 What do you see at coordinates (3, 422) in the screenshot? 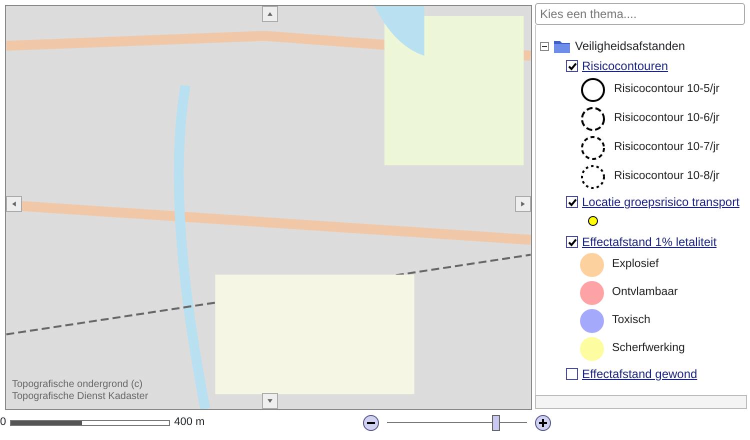
I see `scale-label: 0` at bounding box center [3, 422].